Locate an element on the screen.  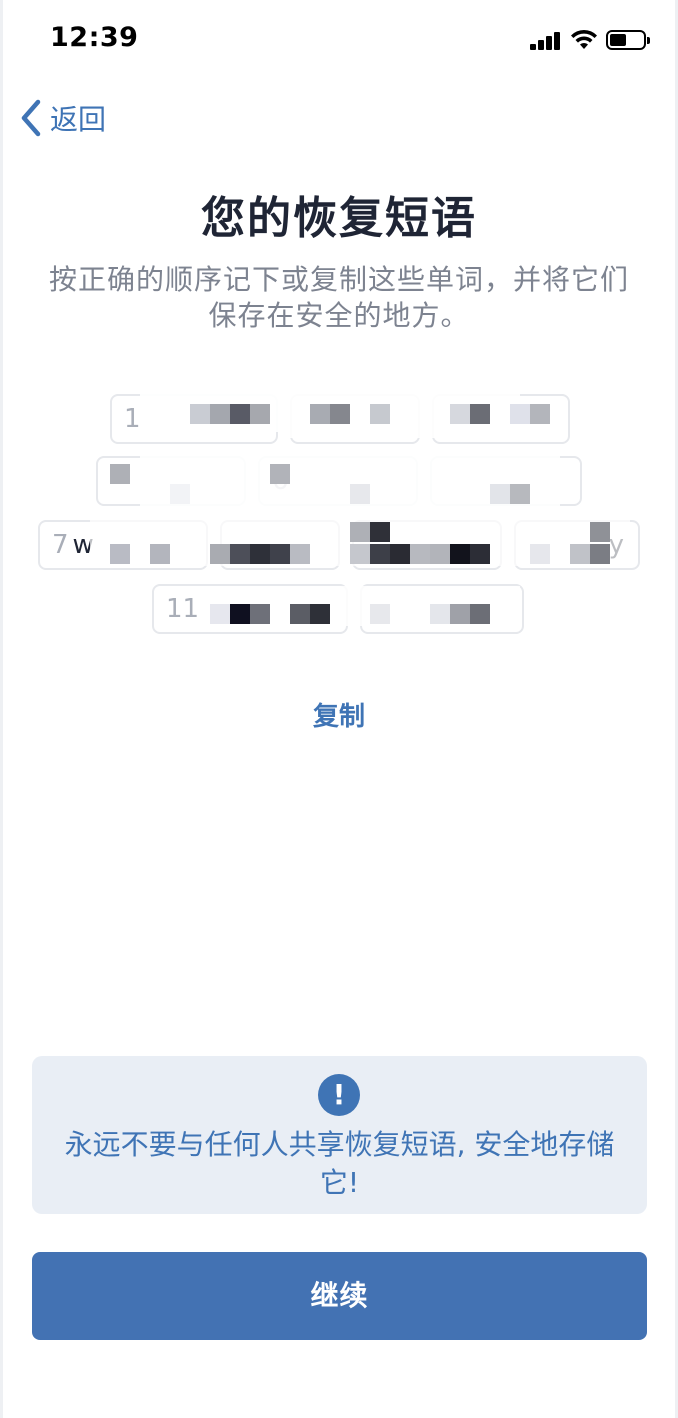
word-number: 7 is located at coordinates (60, 545).